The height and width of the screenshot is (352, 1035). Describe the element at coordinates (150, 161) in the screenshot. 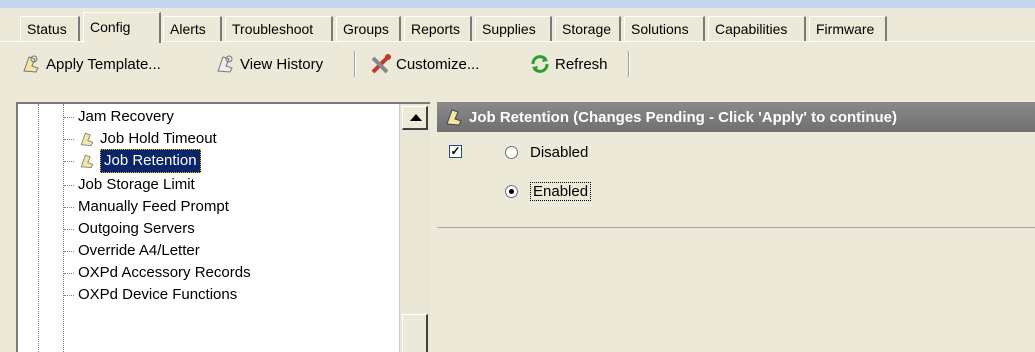

I see `tree-item-label-selected: Job Retention` at that location.